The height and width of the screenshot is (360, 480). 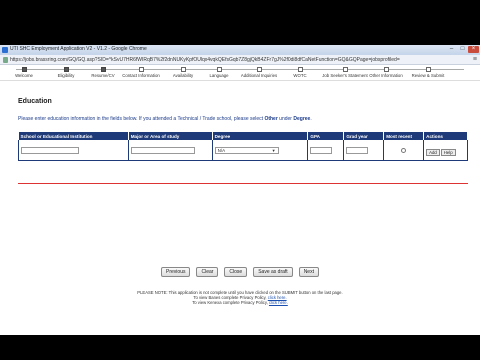 I want to click on school-input, so click(x=50, y=150).